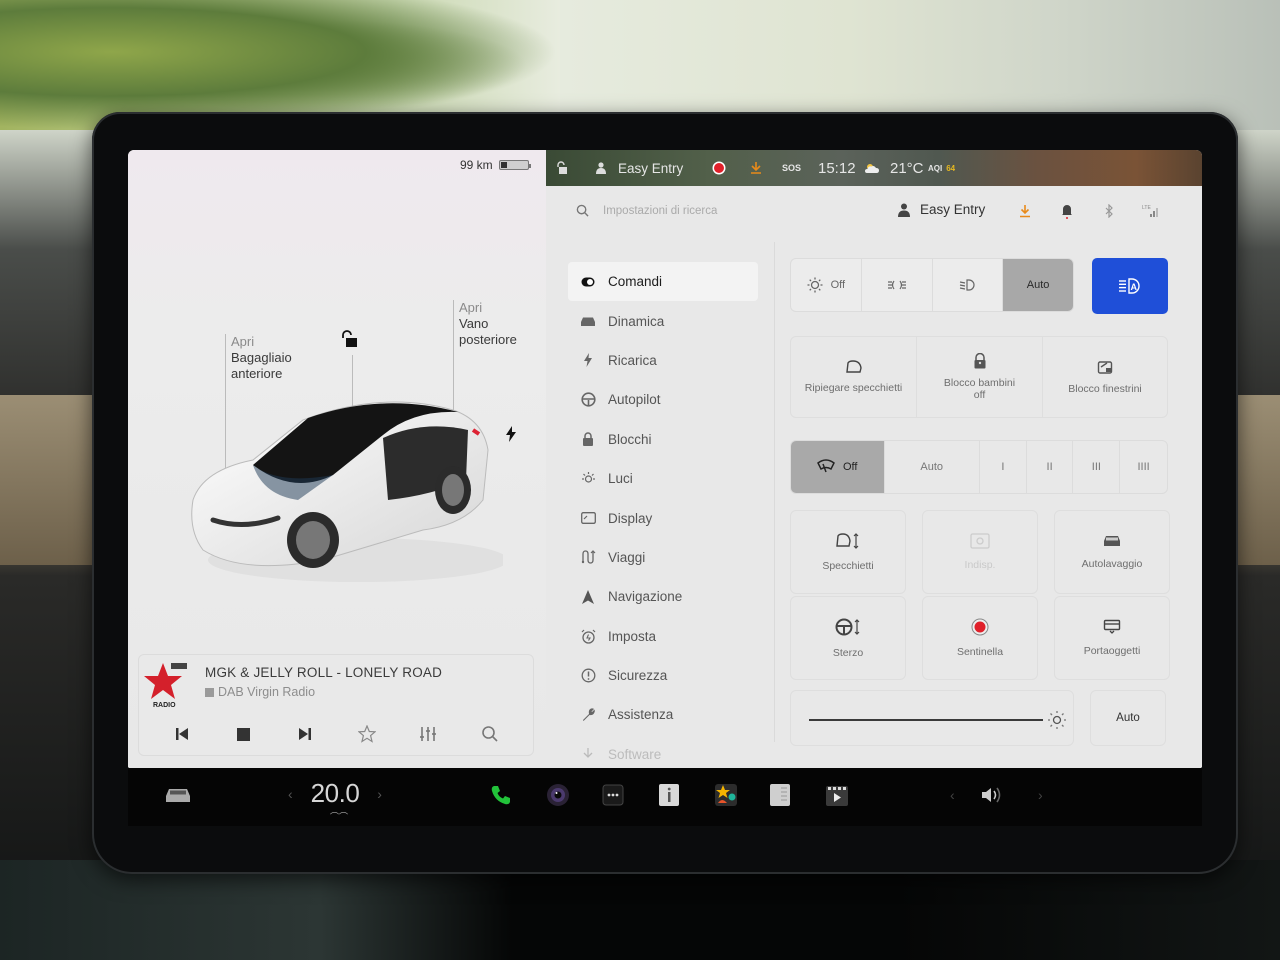 This screenshot has height=960, width=1280. I want to click on fold-mirrors-label: Ripiegare specchietti, so click(853, 388).